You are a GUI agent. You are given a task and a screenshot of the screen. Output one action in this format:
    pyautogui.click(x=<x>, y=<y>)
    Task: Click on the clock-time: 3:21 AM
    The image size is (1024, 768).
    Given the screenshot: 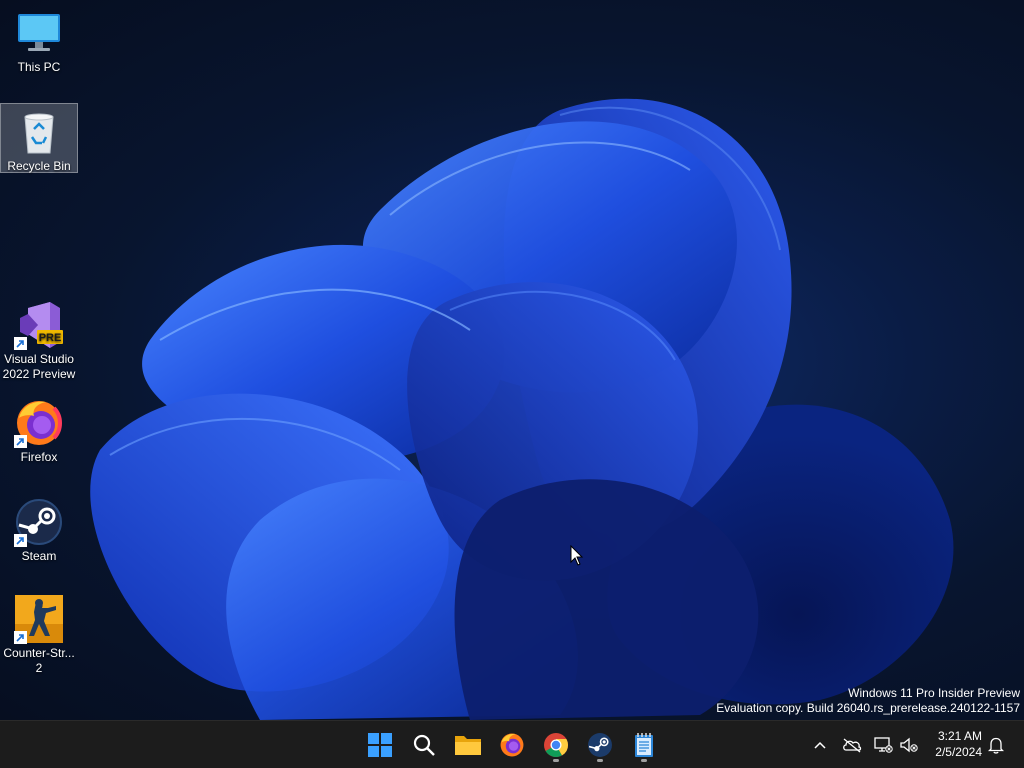 What is the action you would take?
    pyautogui.click(x=959, y=736)
    